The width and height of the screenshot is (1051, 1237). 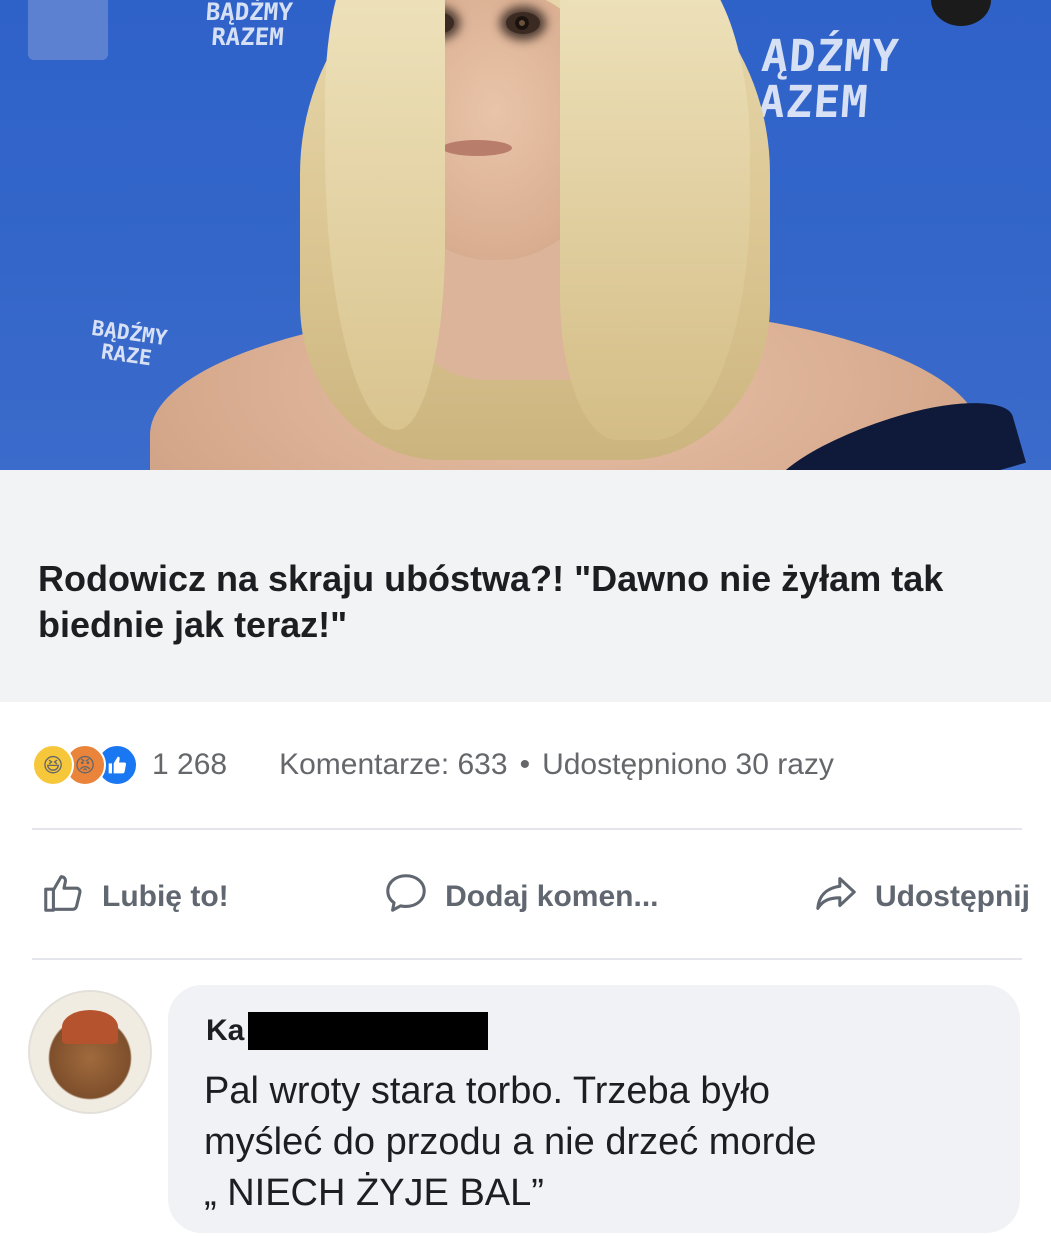 What do you see at coordinates (53, 765) in the screenshot?
I see `haha-reaction-icon: 😆` at bounding box center [53, 765].